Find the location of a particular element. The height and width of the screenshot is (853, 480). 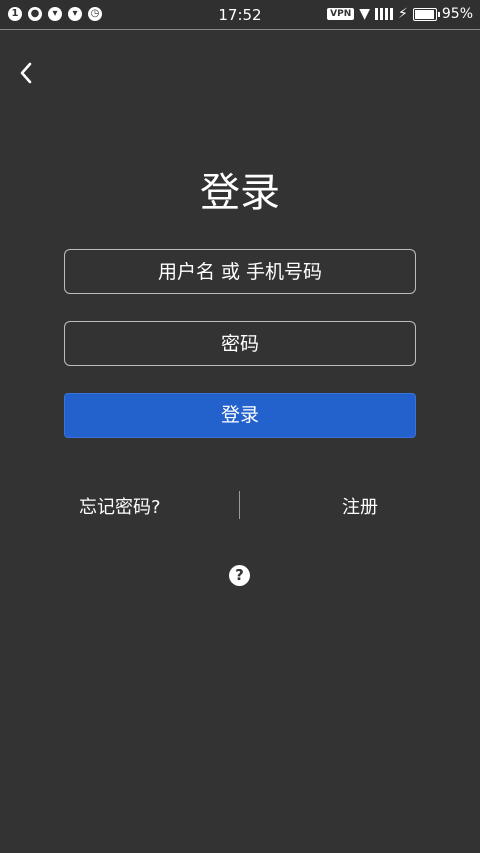

forgot-password-link: 忘记密码? is located at coordinates (120, 506).